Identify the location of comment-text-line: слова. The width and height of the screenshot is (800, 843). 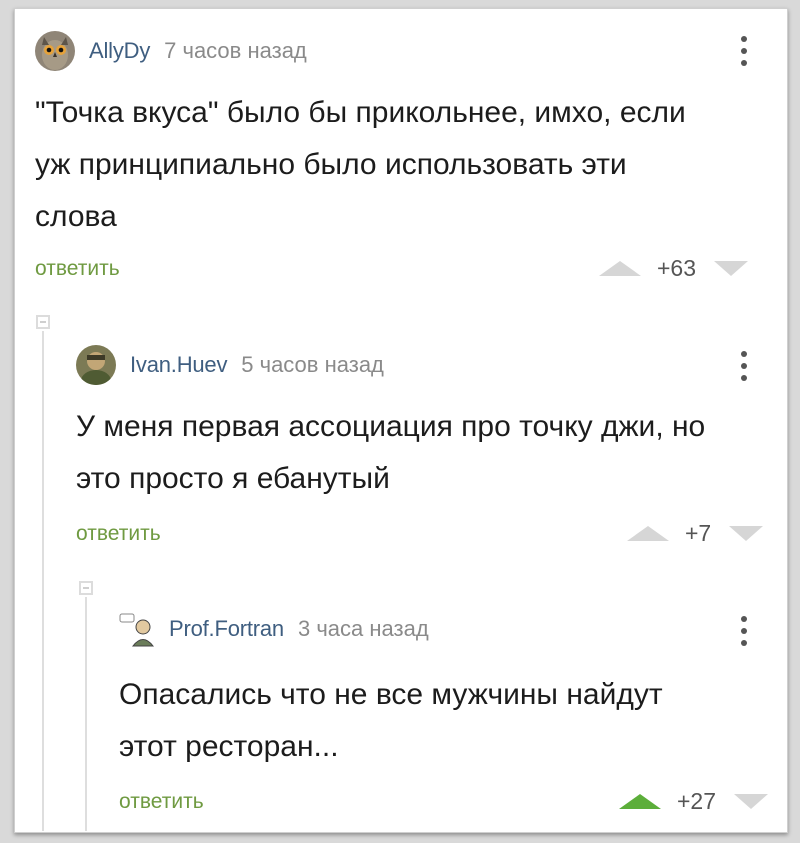
(76, 216).